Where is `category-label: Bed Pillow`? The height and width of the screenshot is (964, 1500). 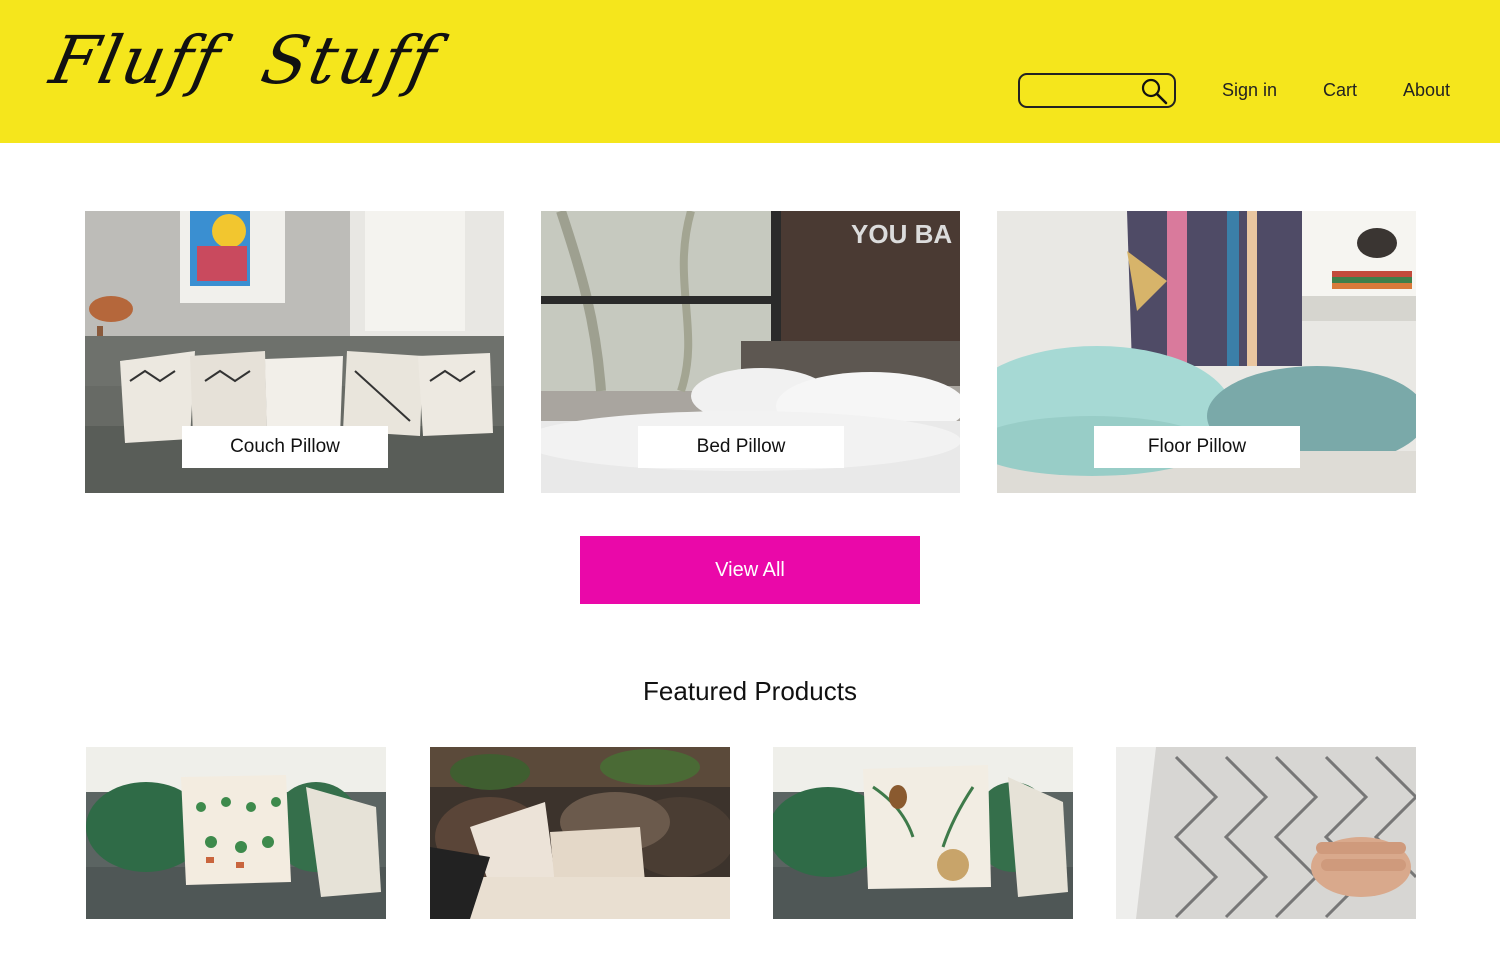
category-label: Bed Pillow is located at coordinates (741, 447).